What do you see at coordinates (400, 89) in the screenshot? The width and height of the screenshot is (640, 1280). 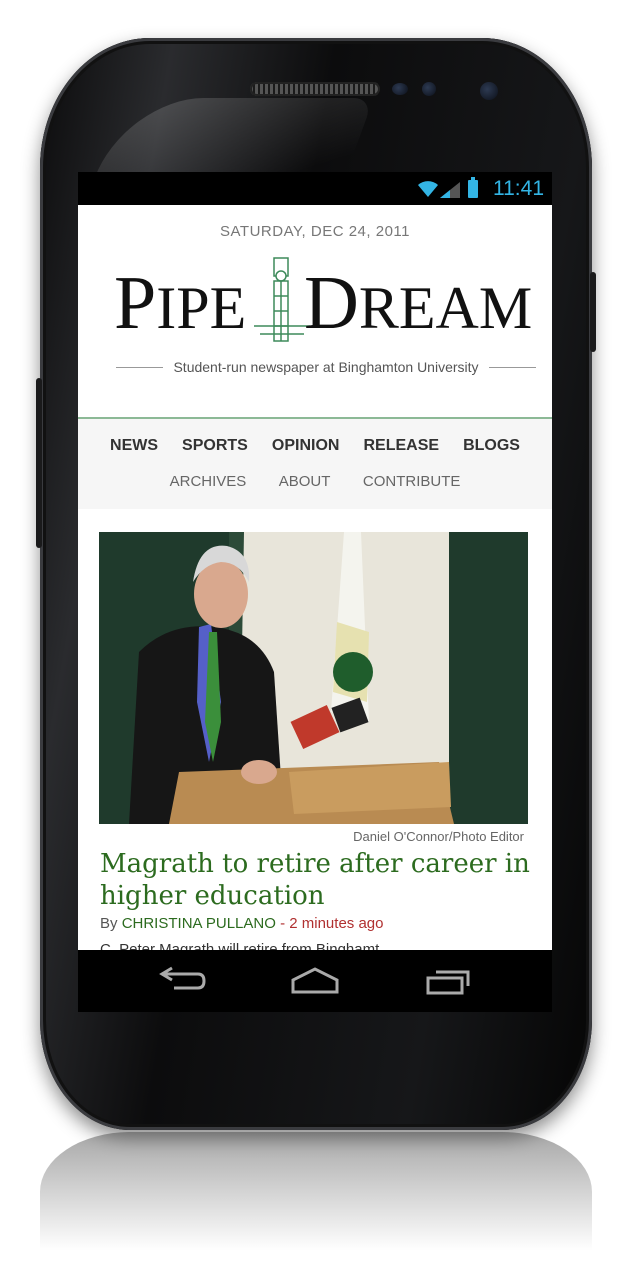 I see `proximity-sensor` at bounding box center [400, 89].